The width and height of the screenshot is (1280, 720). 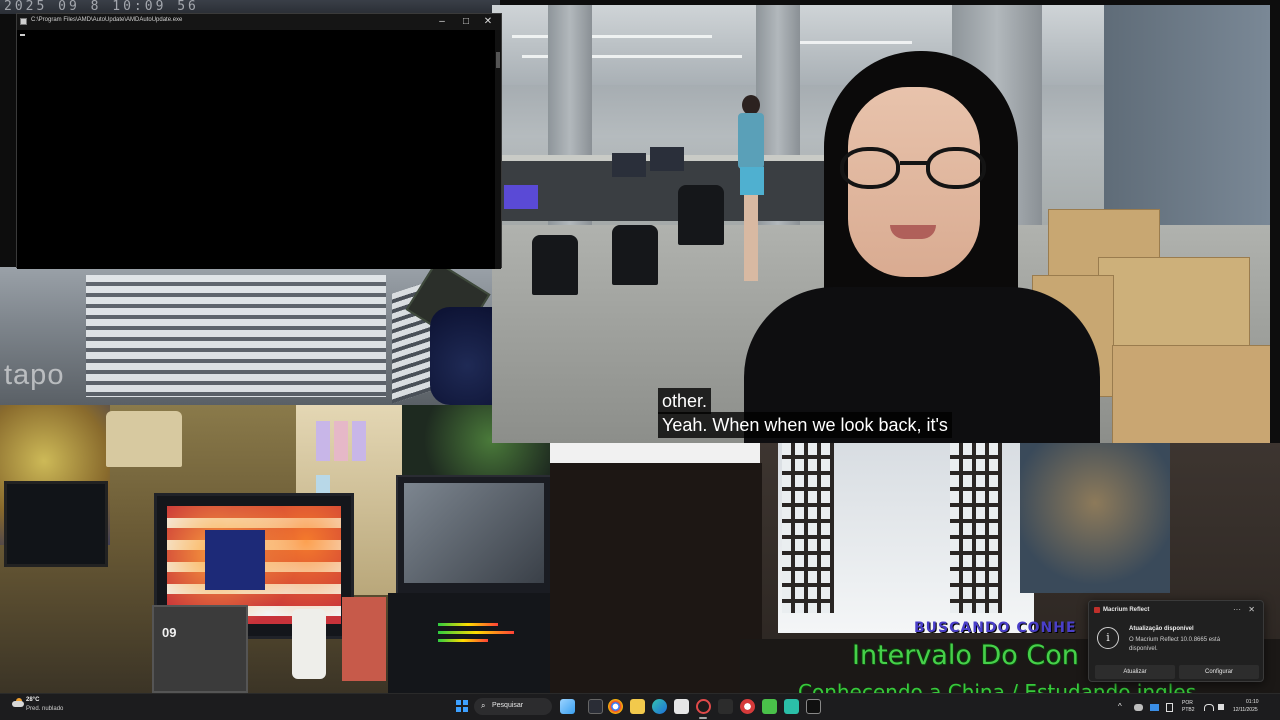 What do you see at coordinates (442, 22) in the screenshot?
I see `minimize-button: –` at bounding box center [442, 22].